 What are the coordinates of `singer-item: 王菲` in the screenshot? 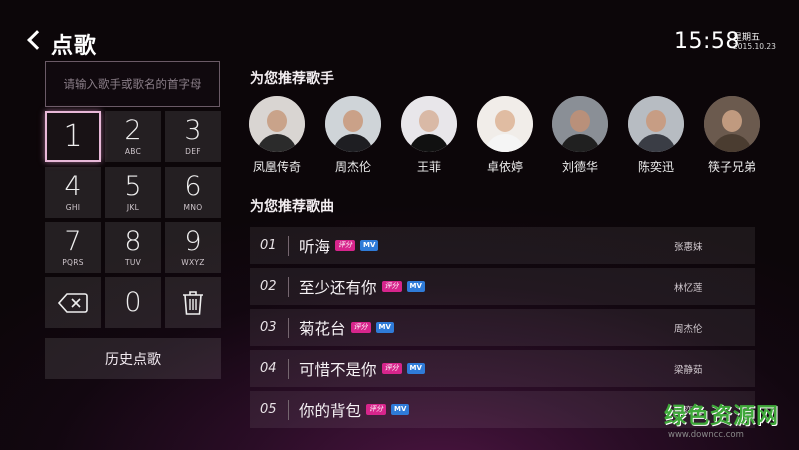 It's located at (429, 135).